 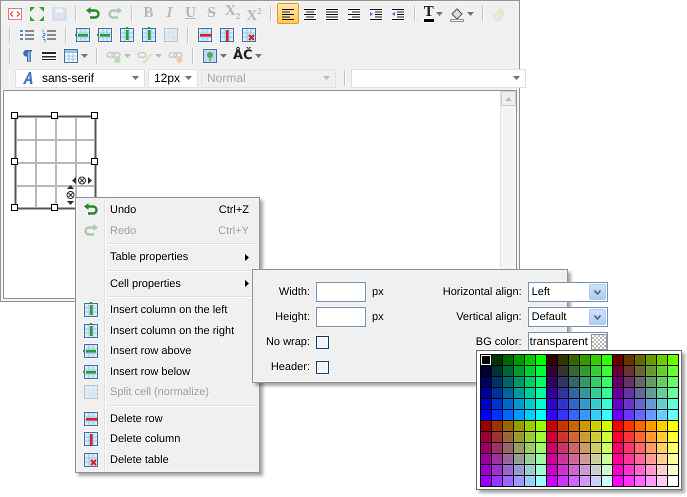 I want to click on menu-item: Insert row below, so click(x=167, y=372).